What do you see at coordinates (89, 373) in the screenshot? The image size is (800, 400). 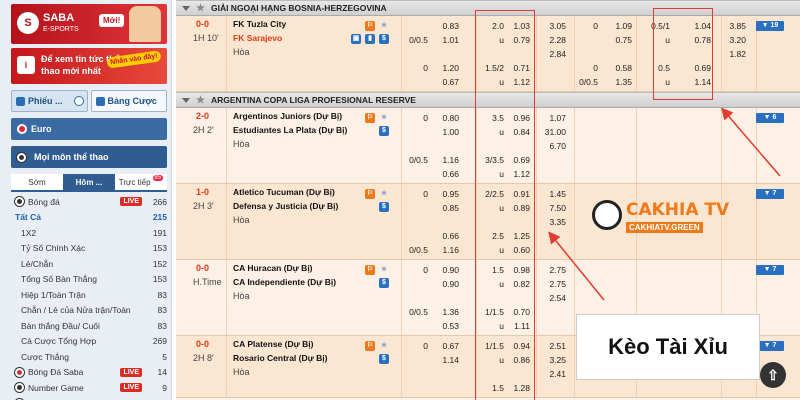 I see `sport-item: Bóng Đá Saba LIVE 14` at bounding box center [89, 373].